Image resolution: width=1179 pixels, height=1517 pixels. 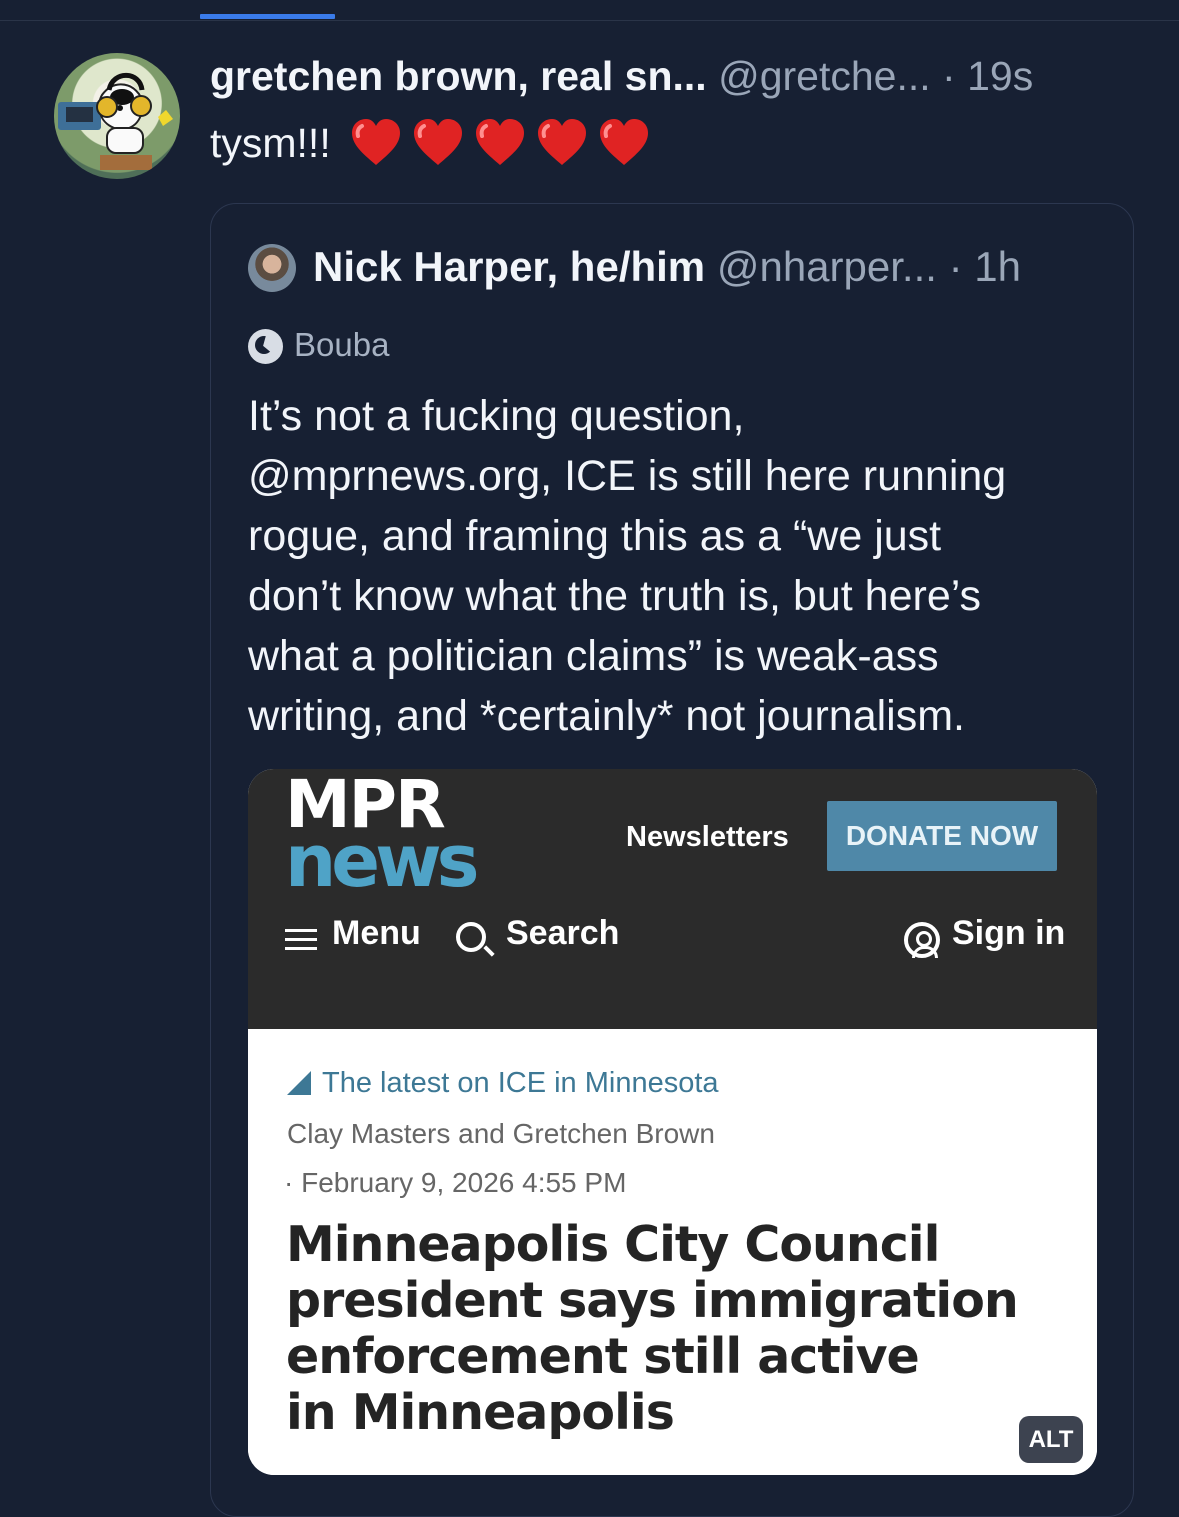 What do you see at coordinates (501, 1133) in the screenshot?
I see `article-byline: Clay Masters and Gretchen Brown` at bounding box center [501, 1133].